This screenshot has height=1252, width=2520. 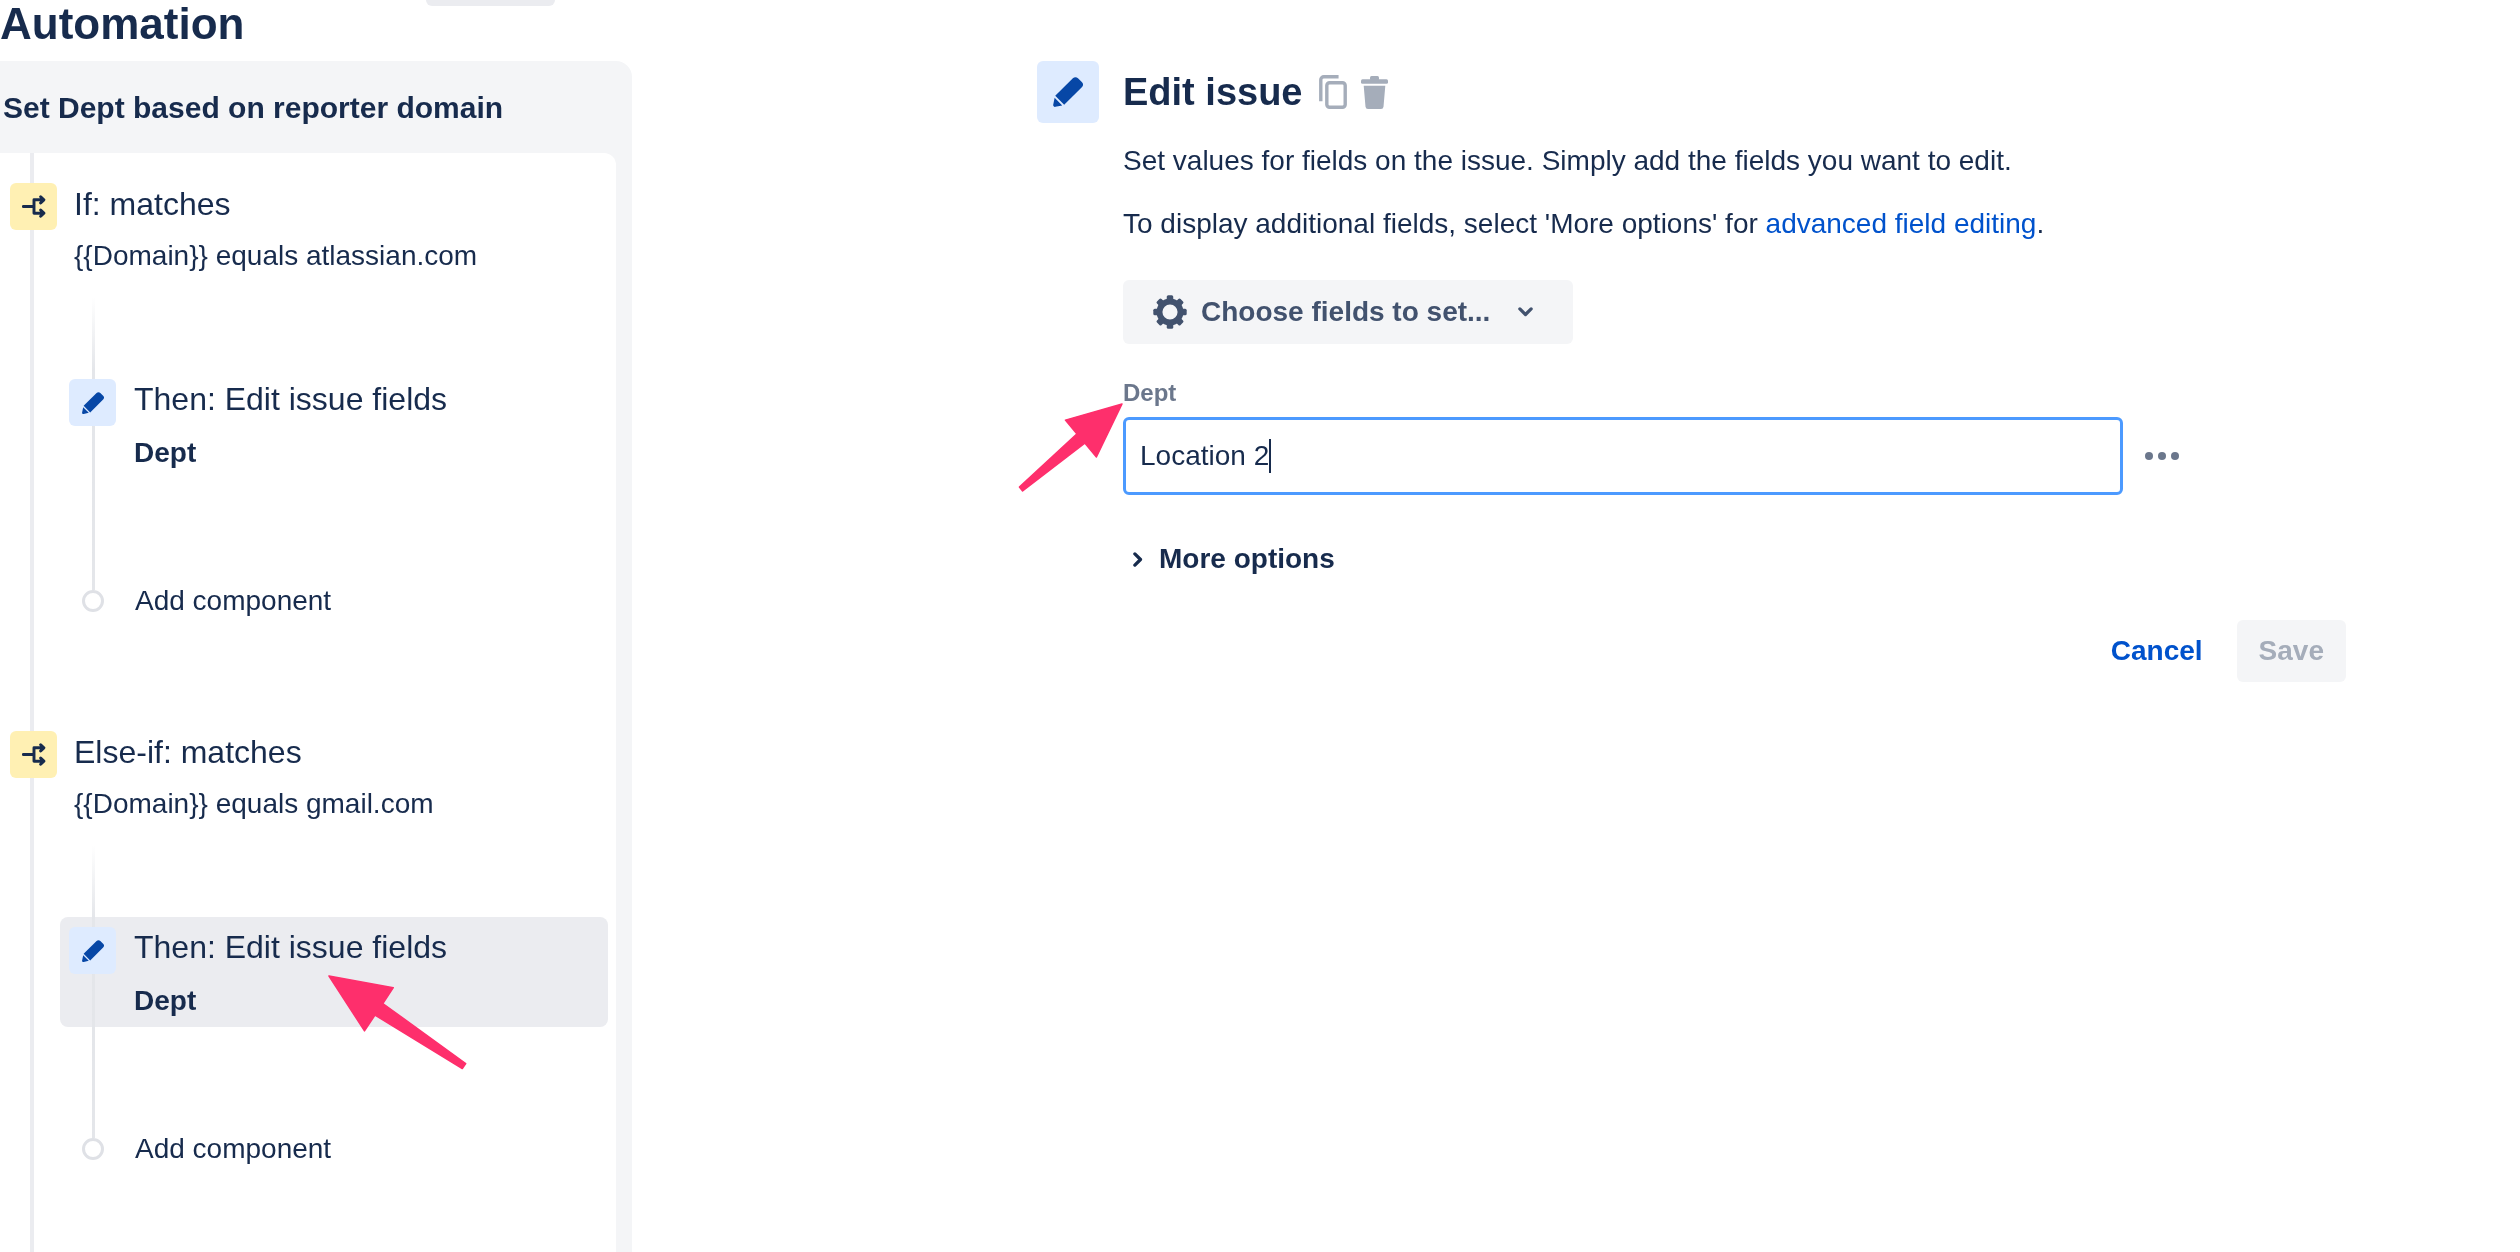 What do you see at coordinates (1270, 456) in the screenshot?
I see `text-cursor-icon` at bounding box center [1270, 456].